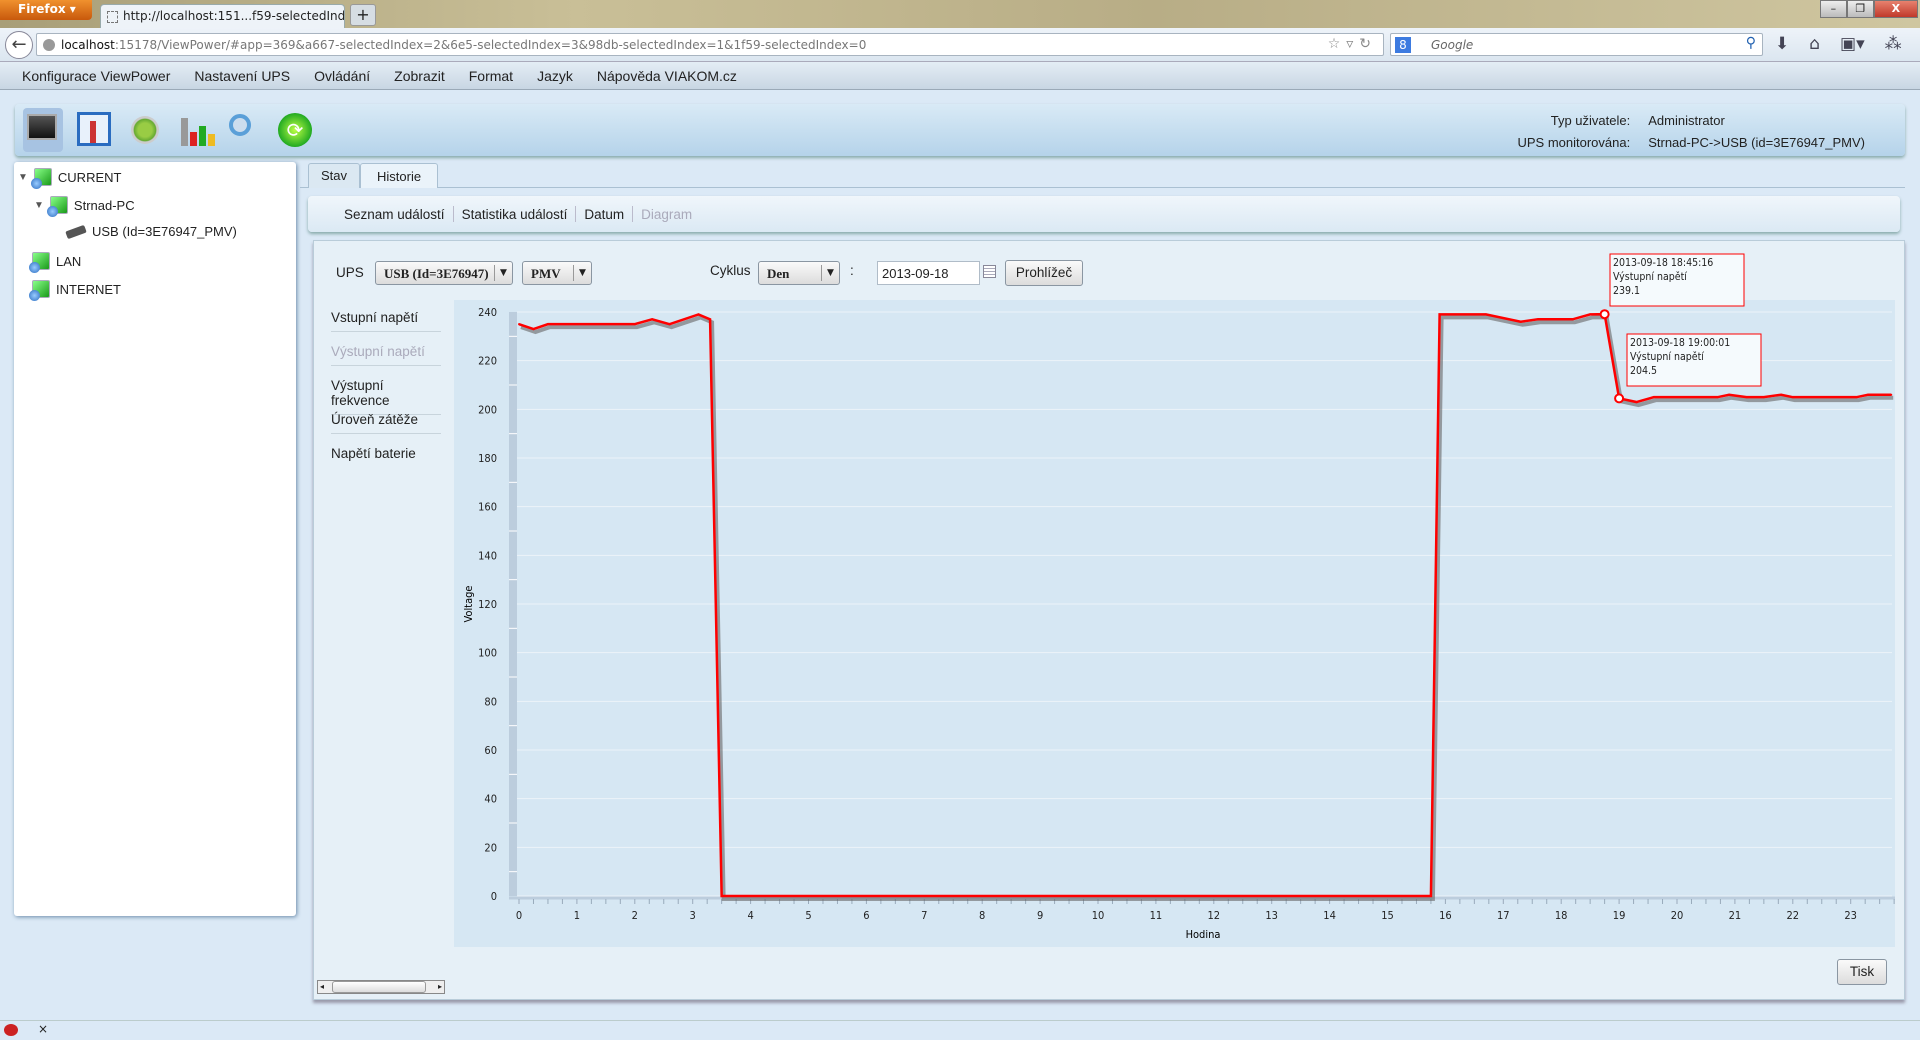  What do you see at coordinates (1793, 915) in the screenshot?
I see `x-tick-label: 22` at bounding box center [1793, 915].